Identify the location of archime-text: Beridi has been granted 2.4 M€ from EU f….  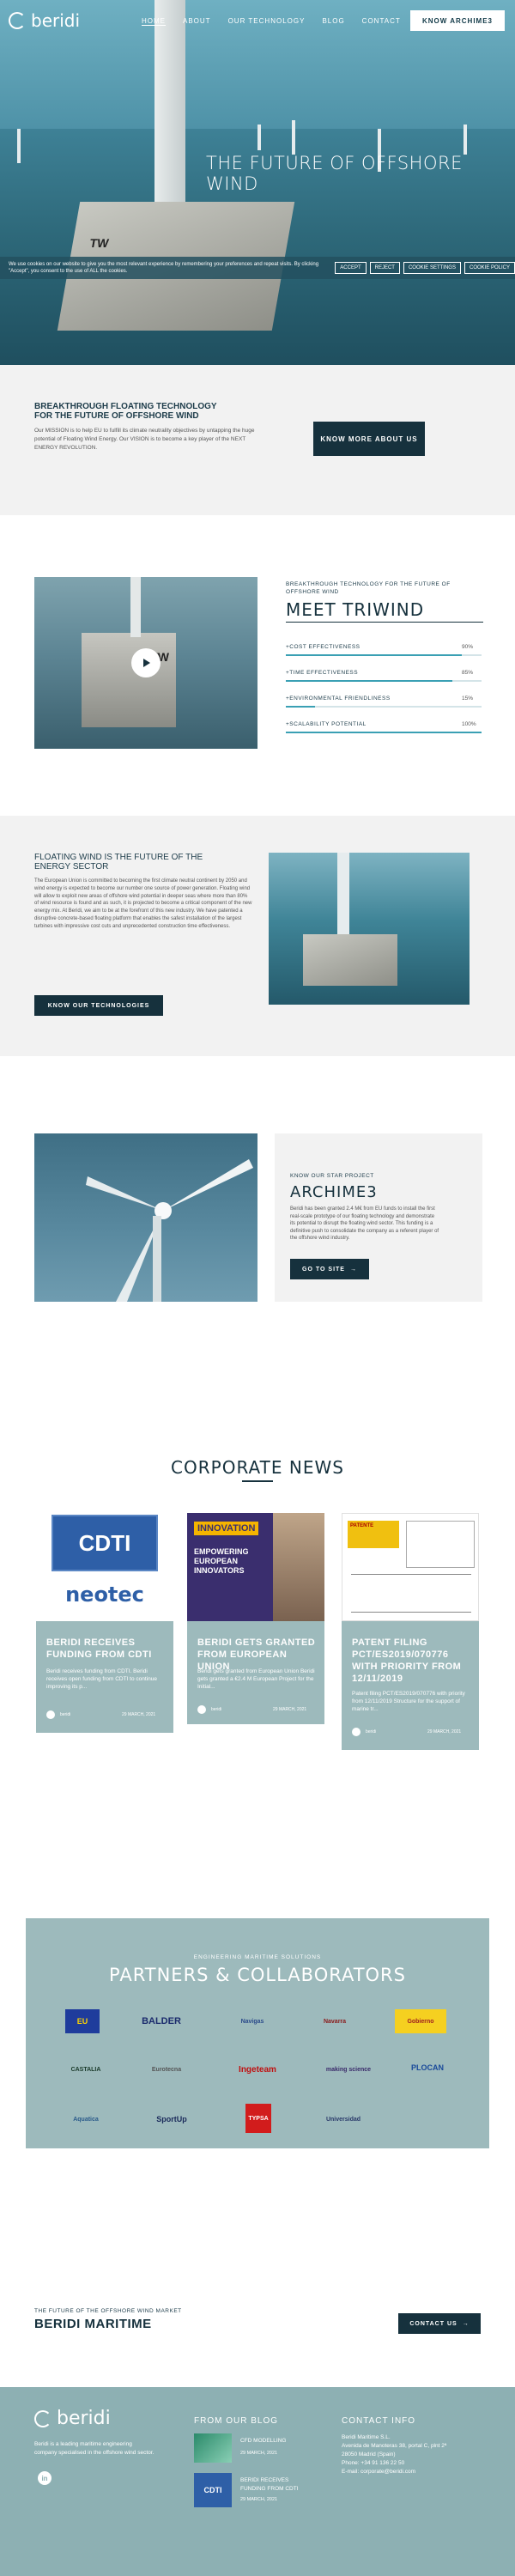
(364, 1224).